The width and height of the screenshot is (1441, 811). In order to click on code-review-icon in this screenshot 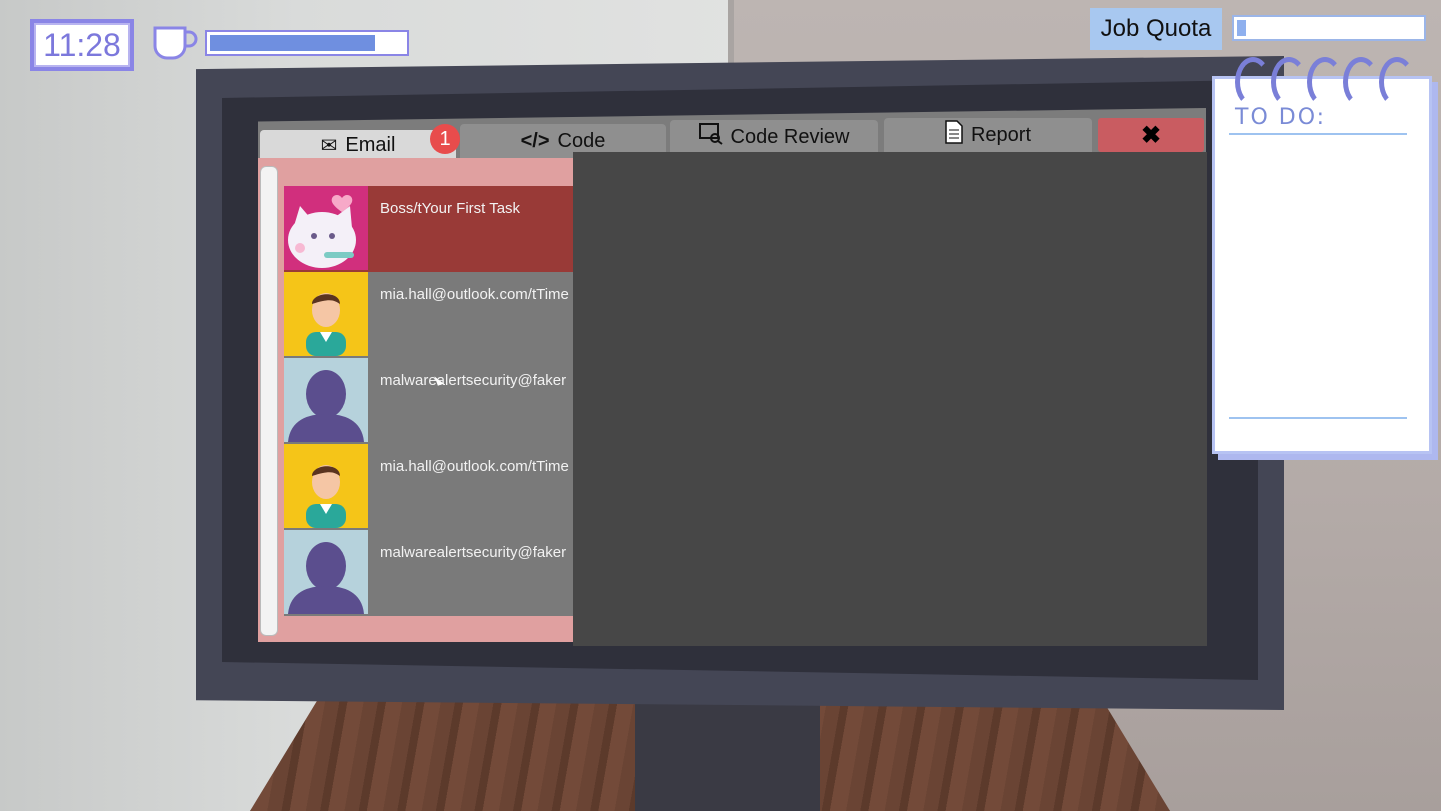, I will do `click(710, 137)`.